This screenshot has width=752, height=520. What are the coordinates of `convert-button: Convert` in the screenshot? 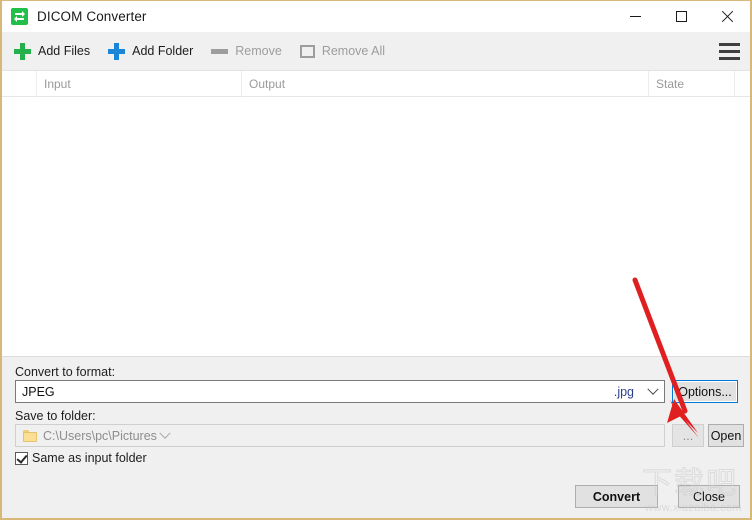 It's located at (616, 496).